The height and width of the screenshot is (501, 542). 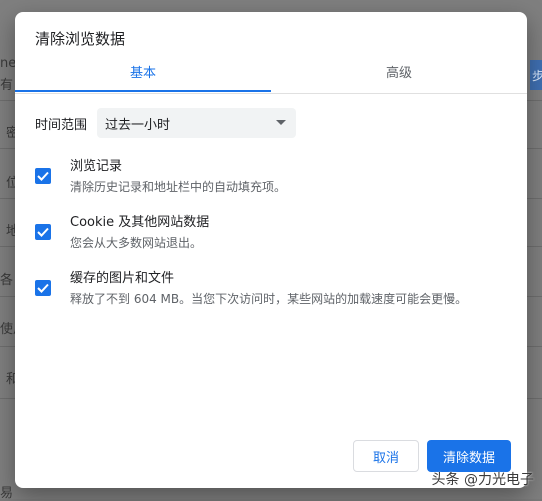 I want to click on option-title: 浏览记录, so click(x=96, y=166).